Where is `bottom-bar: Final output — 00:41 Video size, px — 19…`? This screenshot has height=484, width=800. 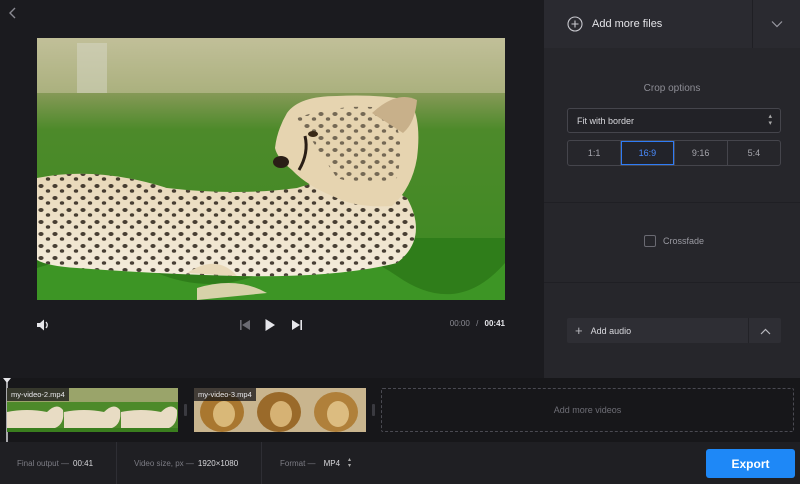 bottom-bar: Final output — 00:41 Video size, px — 19… is located at coordinates (400, 463).